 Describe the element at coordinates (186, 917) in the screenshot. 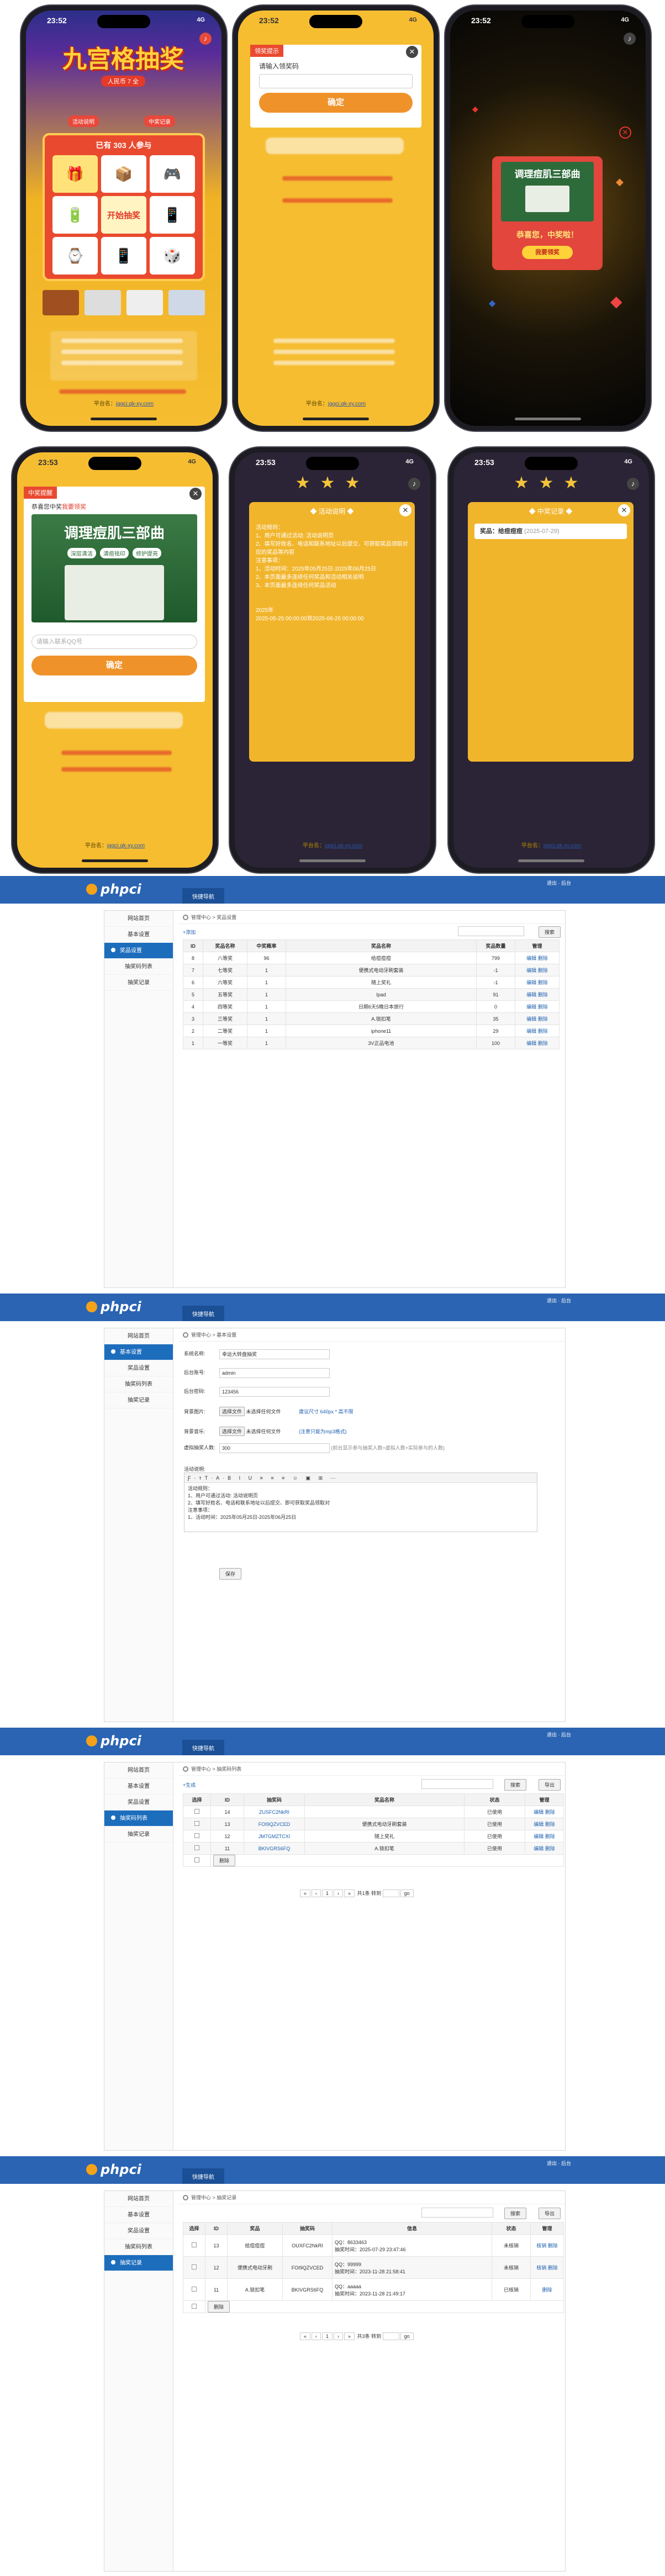

I see `home-icon` at that location.